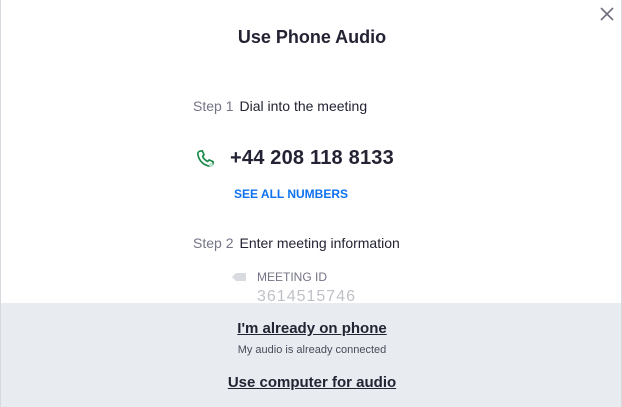 The width and height of the screenshot is (622, 407). I want to click on step-2-number: Step 2, so click(213, 243).